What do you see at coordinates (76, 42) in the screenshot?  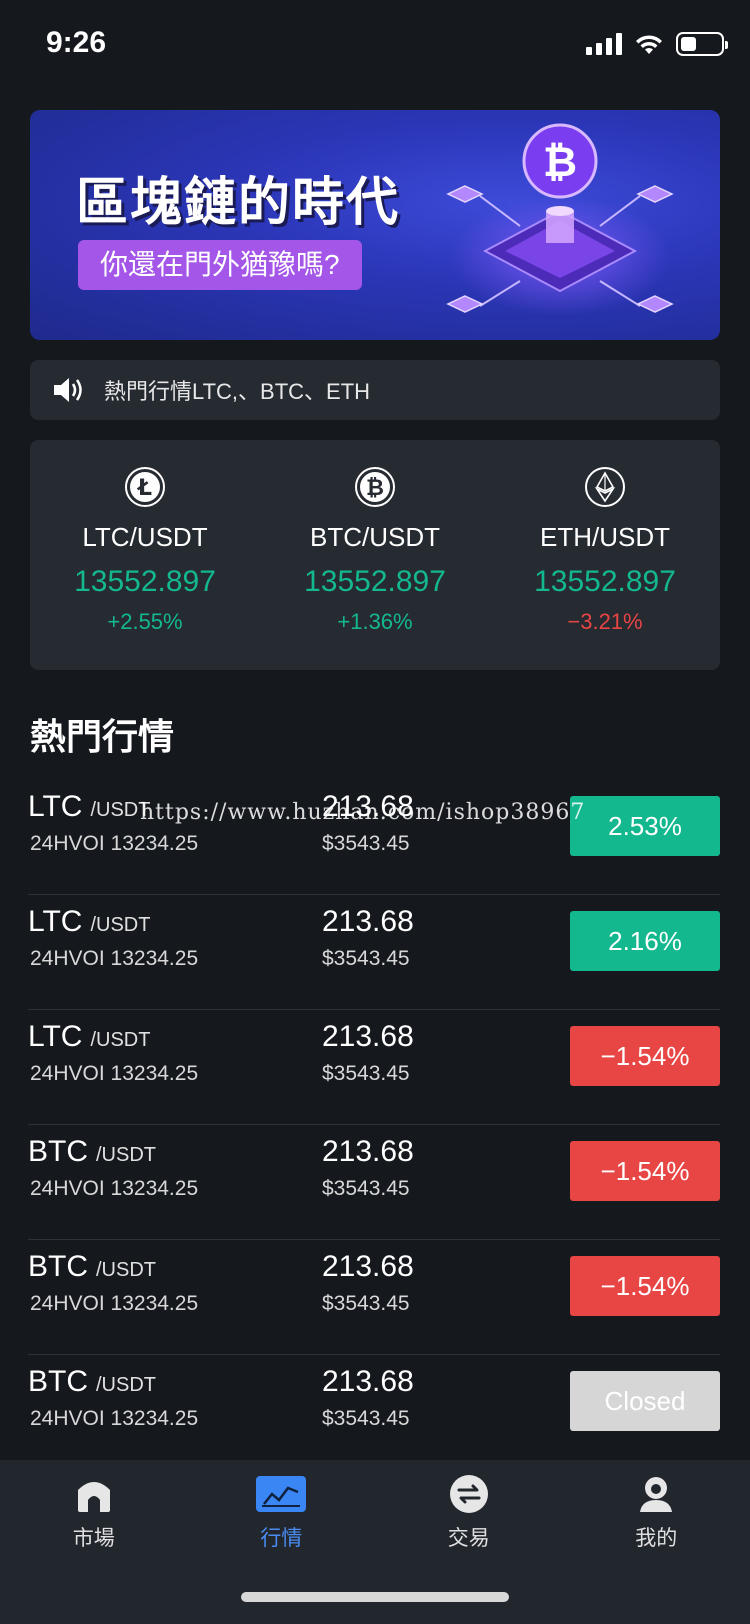 I see `status-time: 9:26` at bounding box center [76, 42].